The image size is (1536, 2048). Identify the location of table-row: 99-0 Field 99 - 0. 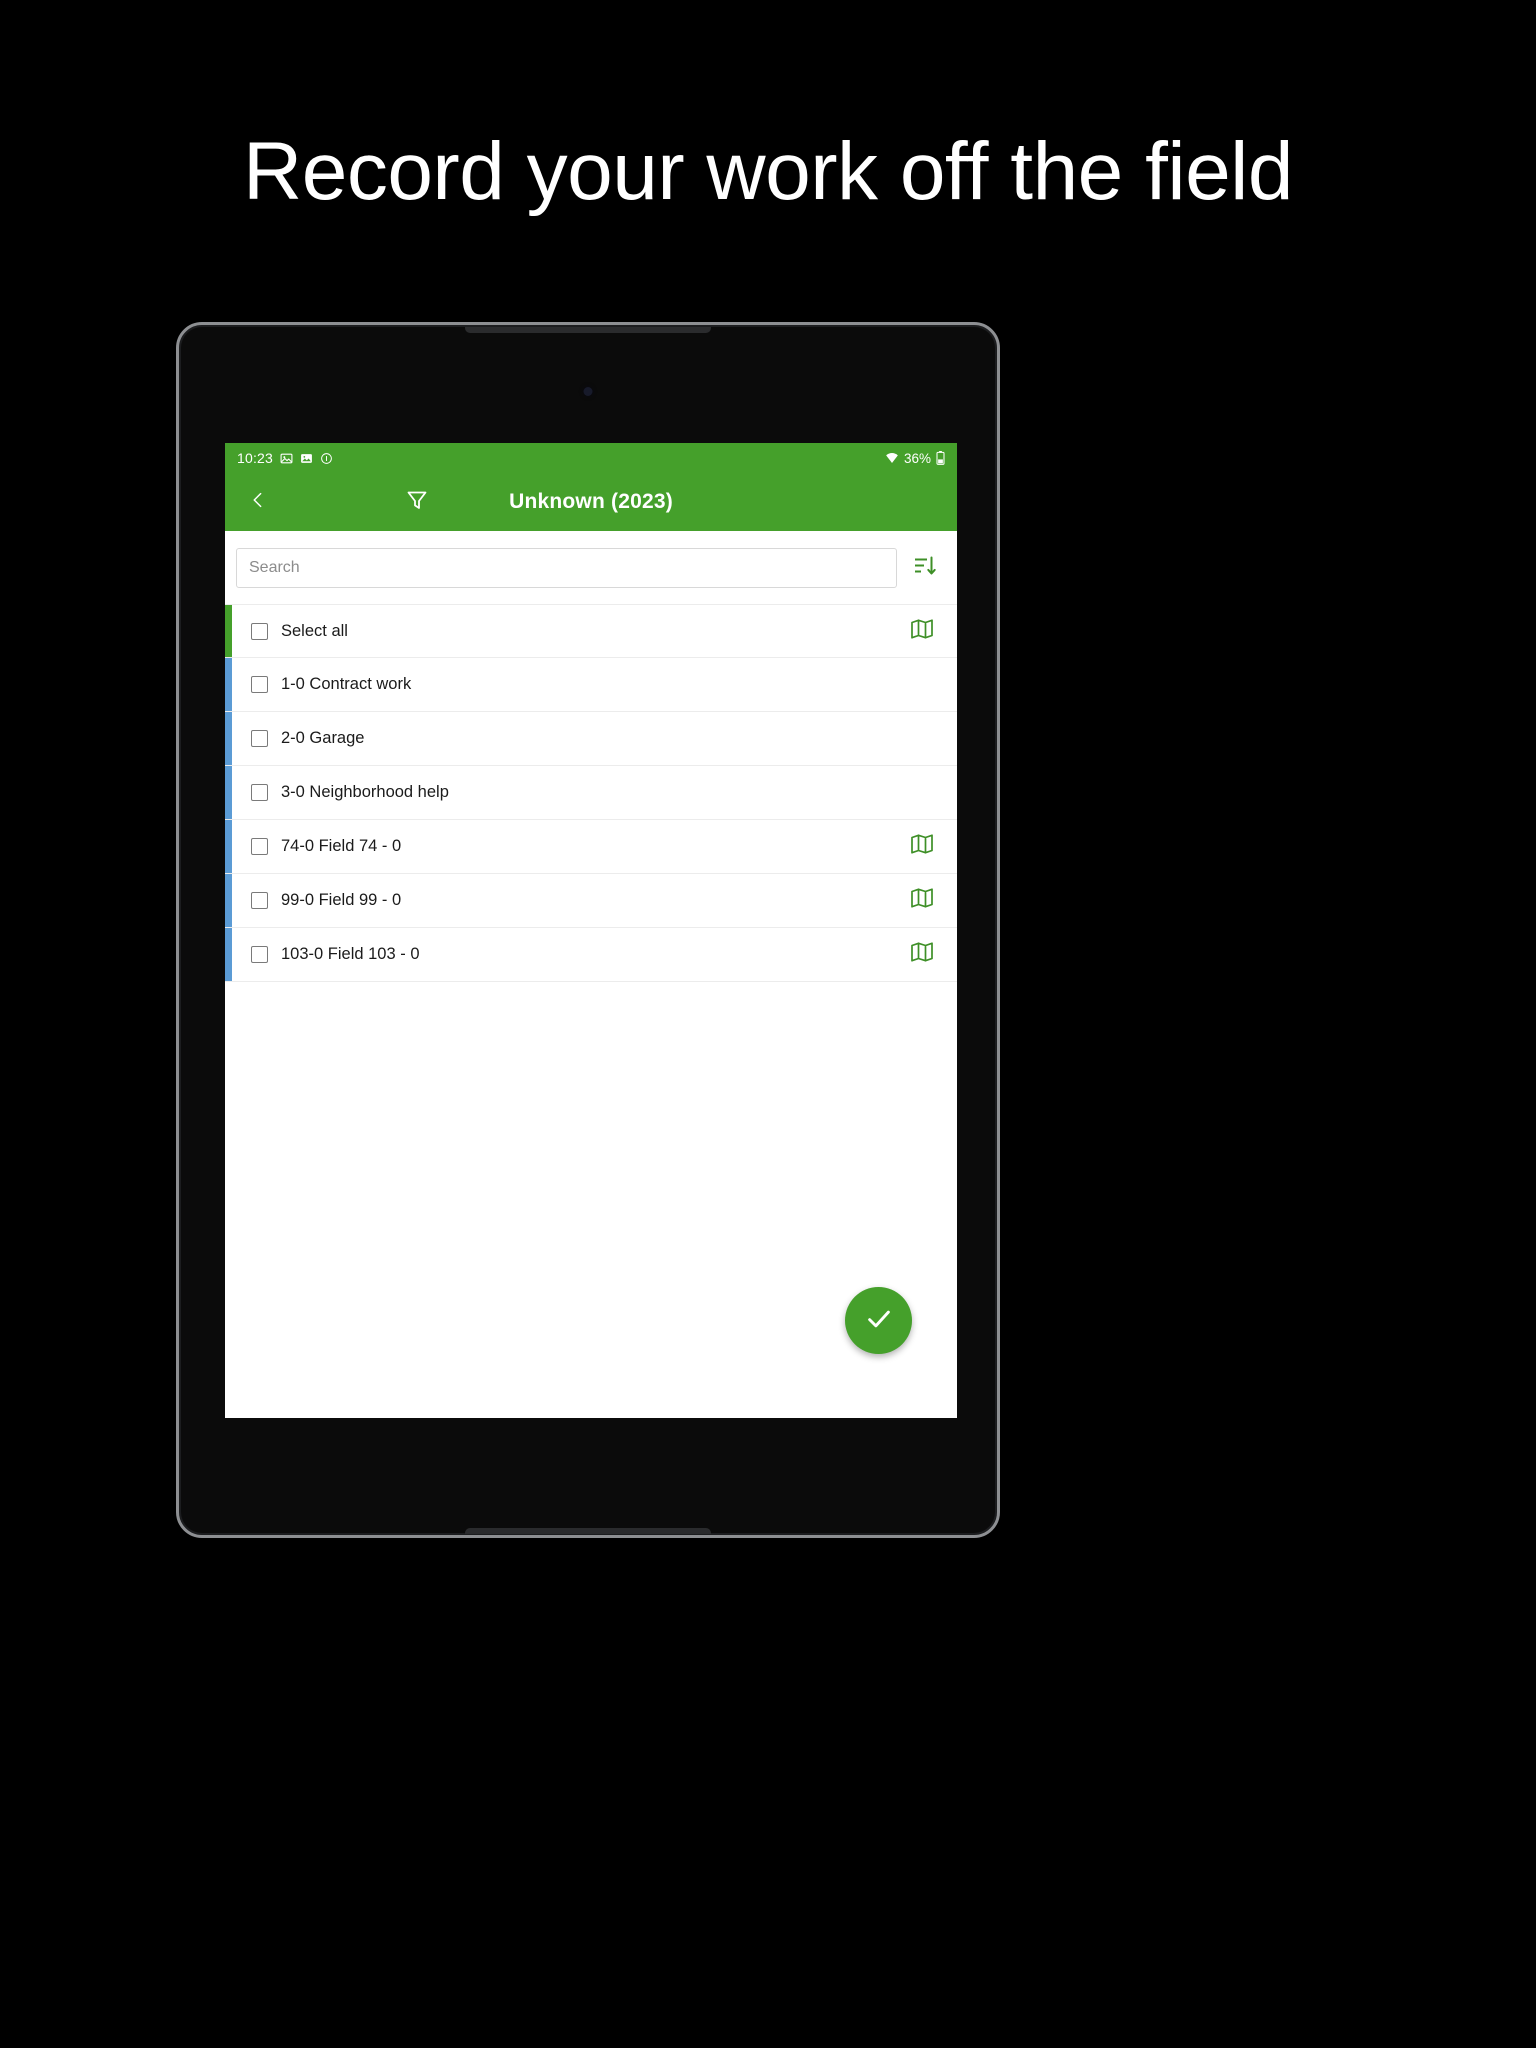
(591, 901).